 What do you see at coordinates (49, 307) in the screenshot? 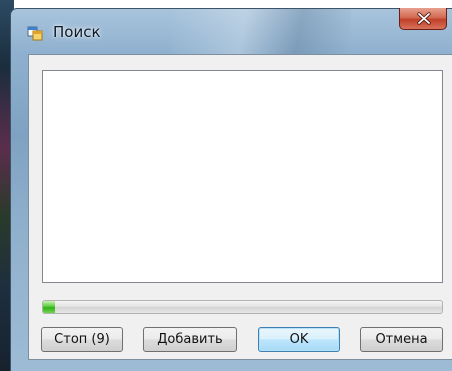
I see `search-progress-fill` at bounding box center [49, 307].